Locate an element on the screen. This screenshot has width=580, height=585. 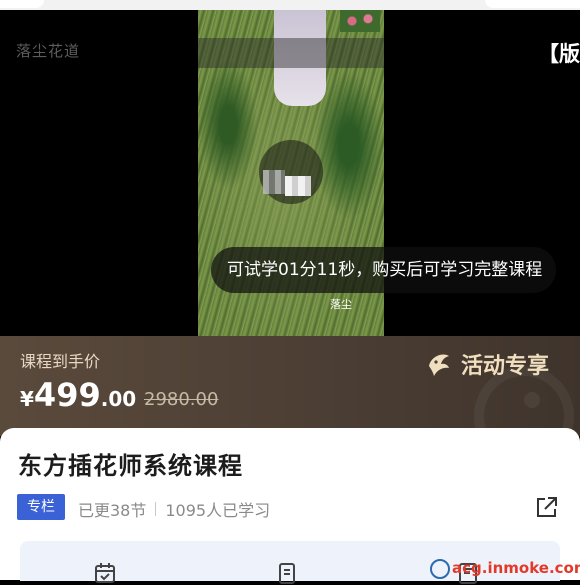
fish-logo-icon is located at coordinates (439, 365).